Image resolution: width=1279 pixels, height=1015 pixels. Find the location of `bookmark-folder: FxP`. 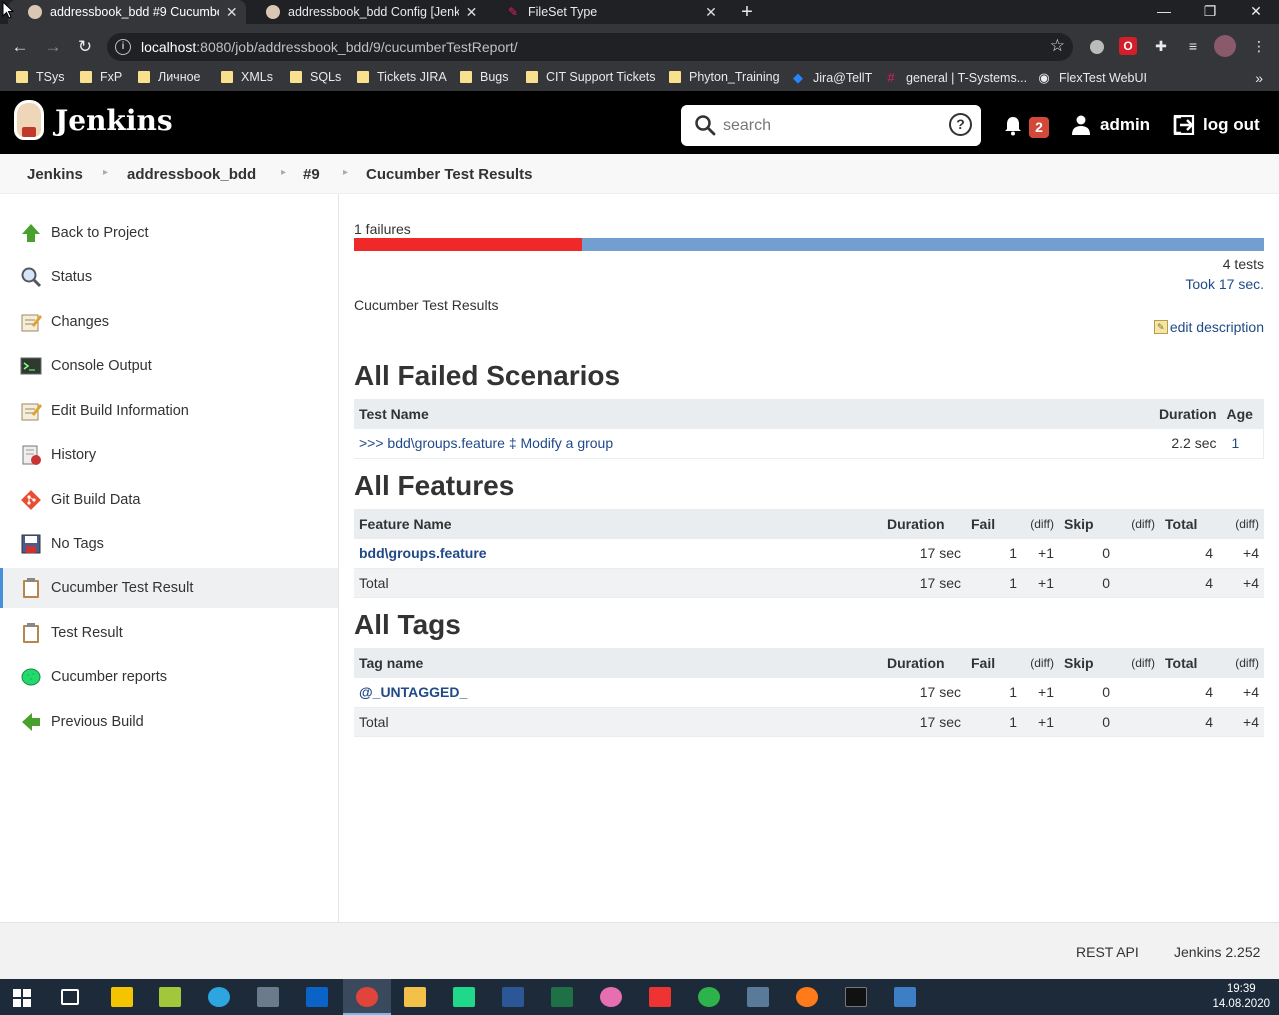

bookmark-folder: FxP is located at coordinates (101, 77).